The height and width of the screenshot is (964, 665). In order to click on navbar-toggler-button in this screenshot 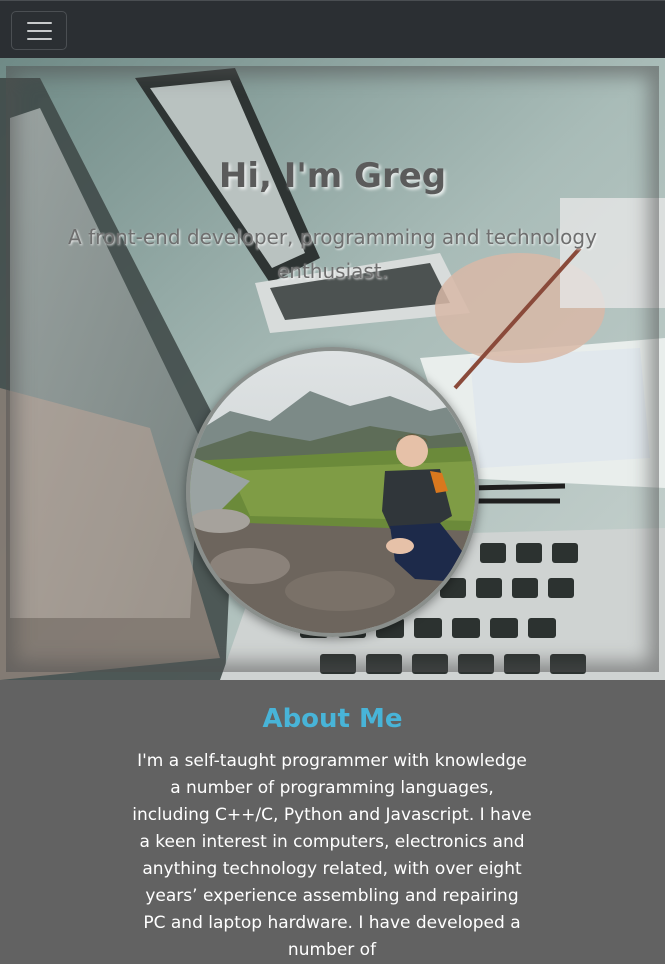, I will do `click(39, 30)`.